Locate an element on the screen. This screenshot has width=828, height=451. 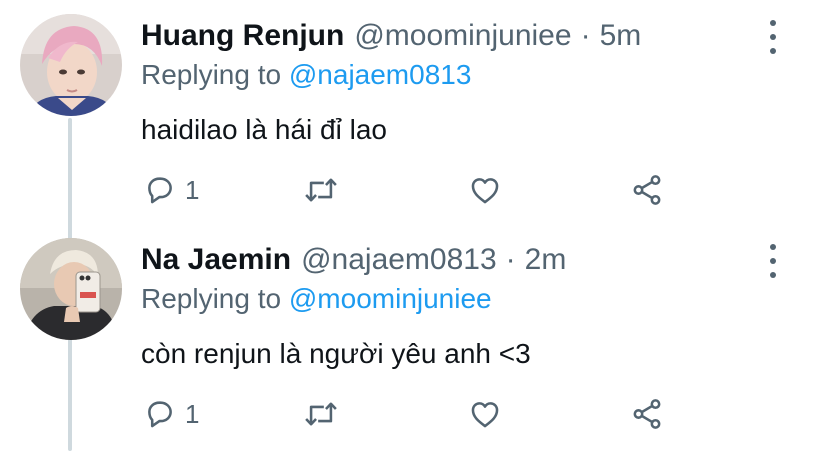
reply-mention-link: @najaem0813 is located at coordinates (380, 74).